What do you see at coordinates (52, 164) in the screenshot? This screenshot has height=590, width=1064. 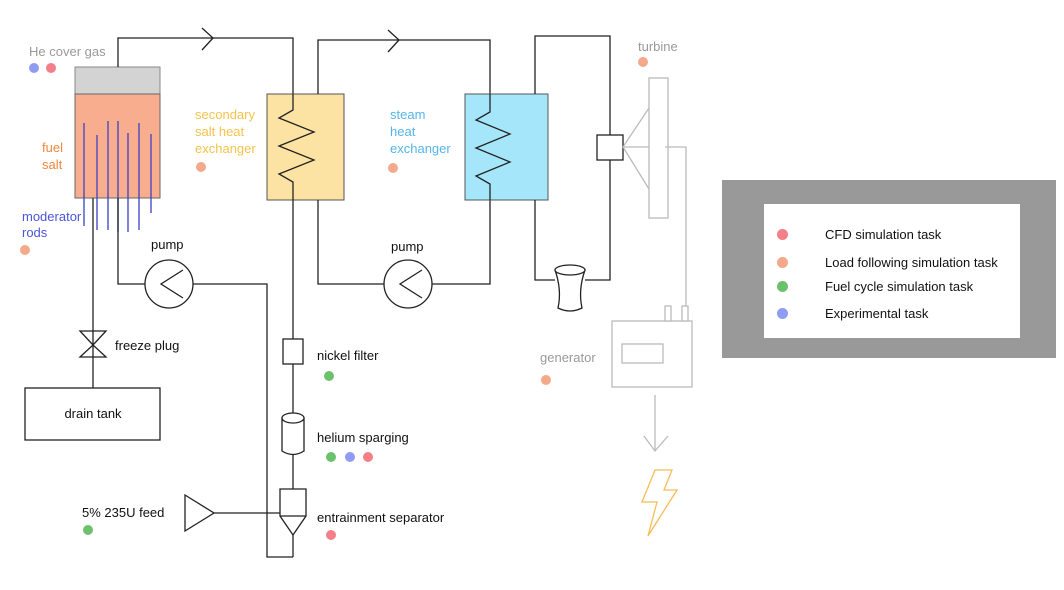 I see `label-salt: salt` at bounding box center [52, 164].